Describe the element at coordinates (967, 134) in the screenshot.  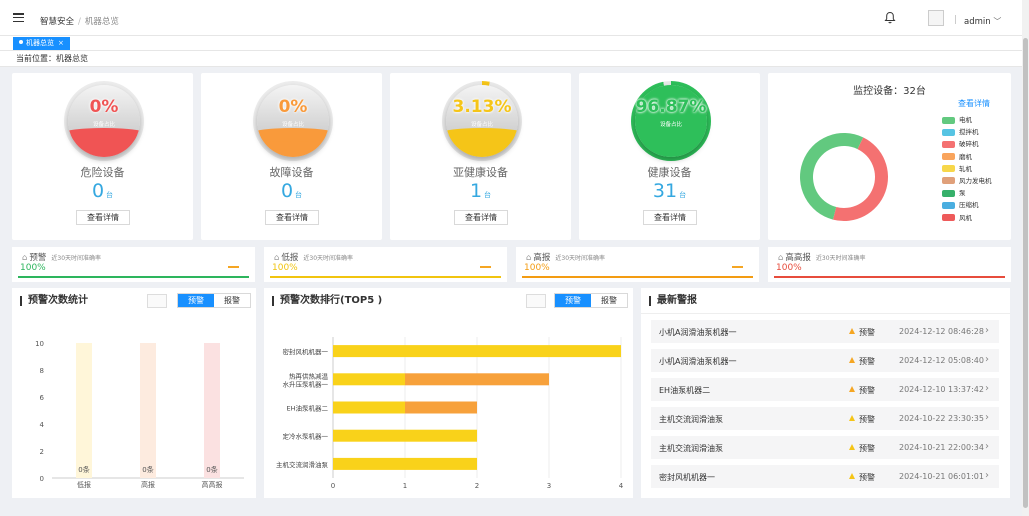
I see `legend-item: 搅拌机` at that location.